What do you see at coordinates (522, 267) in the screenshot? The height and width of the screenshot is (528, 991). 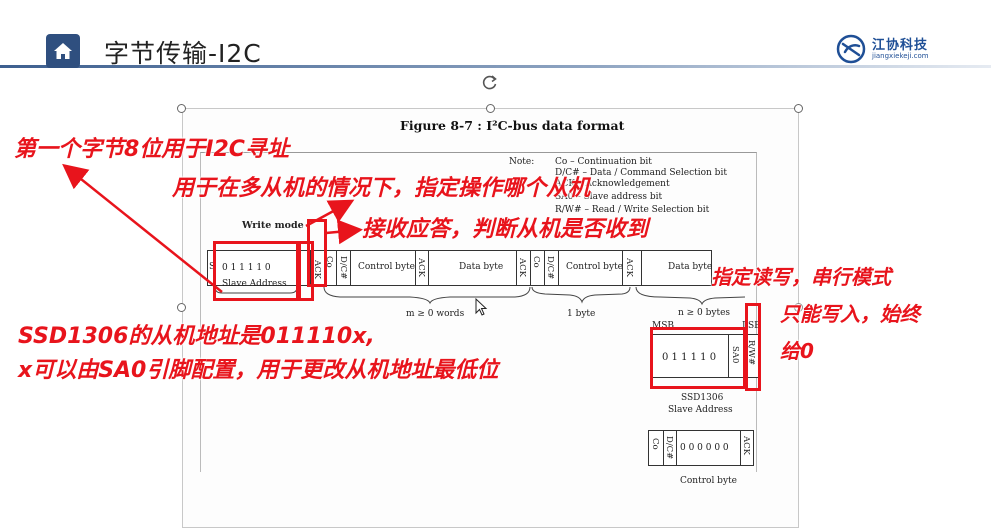 I see `ack-3: ACK` at bounding box center [522, 267].